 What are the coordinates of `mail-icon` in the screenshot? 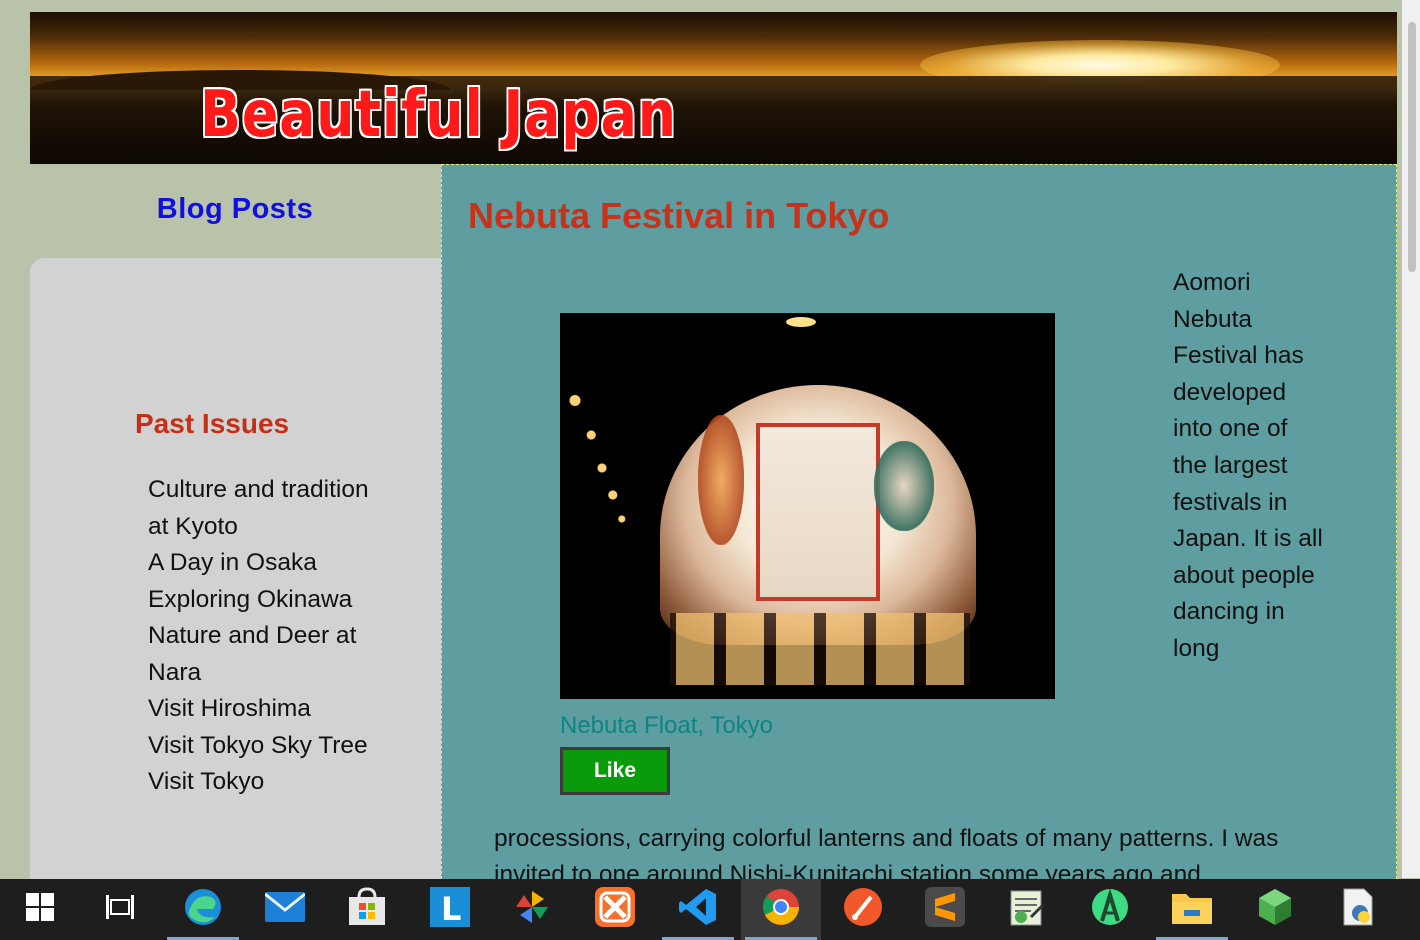 It's located at (285, 909).